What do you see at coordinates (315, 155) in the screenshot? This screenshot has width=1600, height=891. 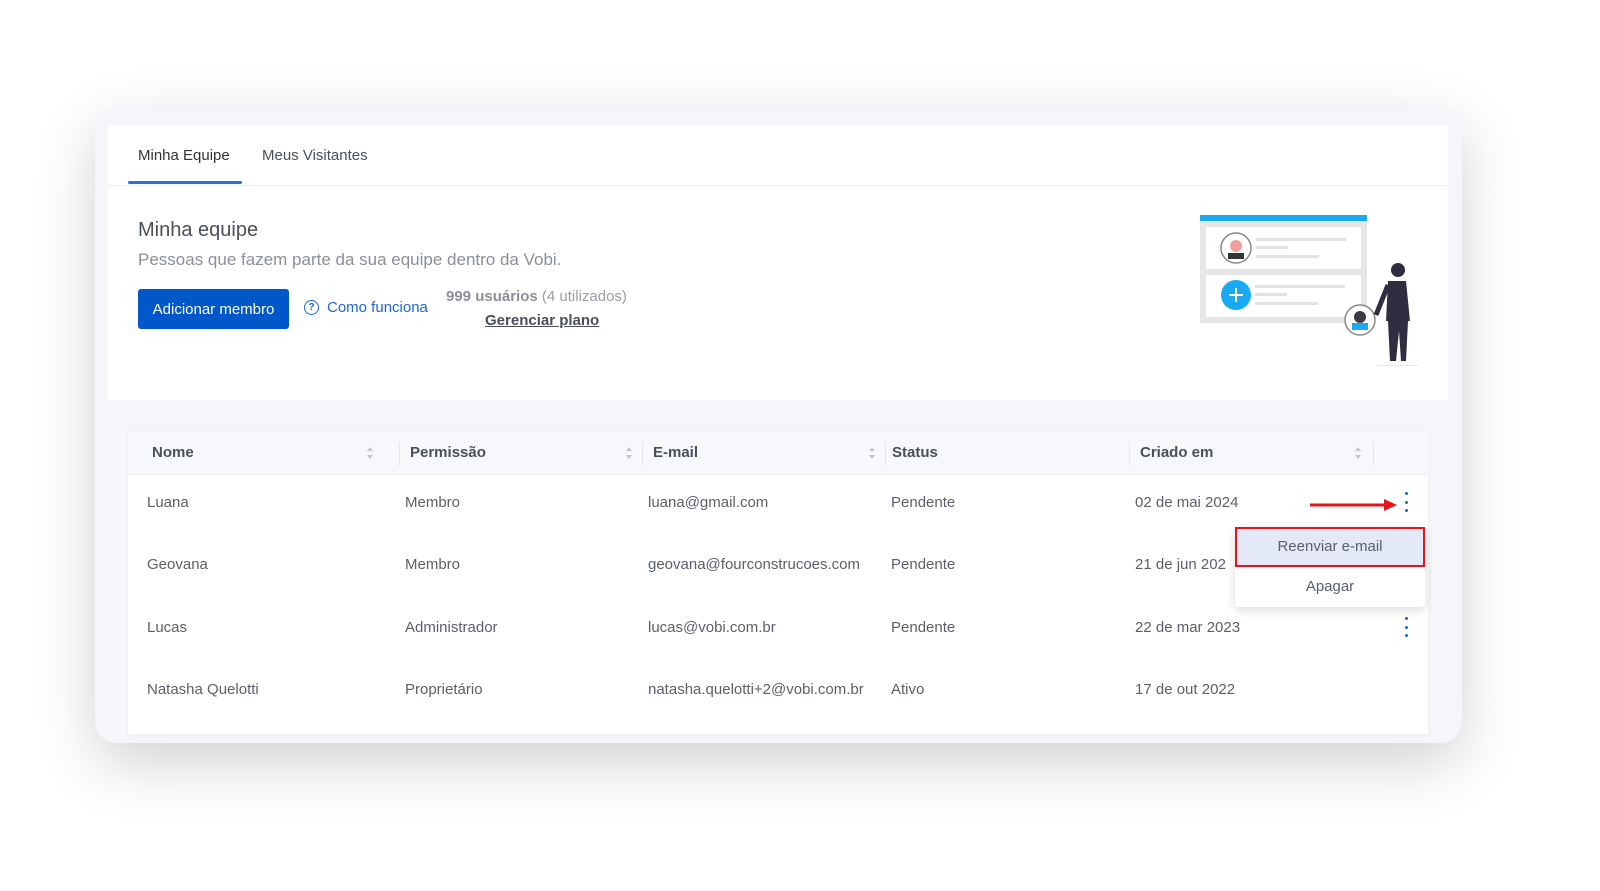 I see `tab-meus-visitantes: Meus Visitantes` at bounding box center [315, 155].